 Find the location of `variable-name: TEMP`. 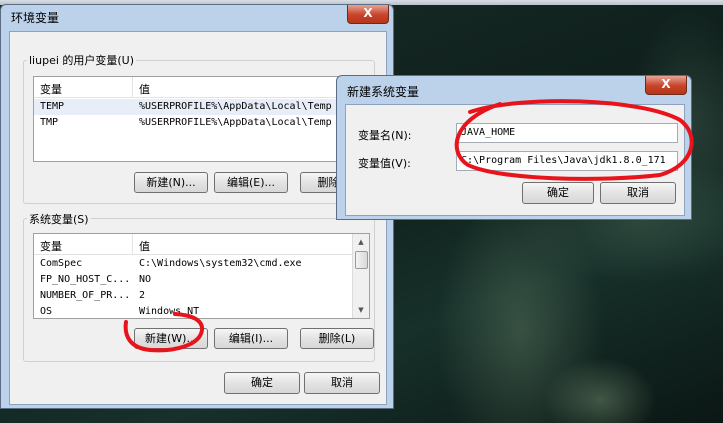

variable-name: TEMP is located at coordinates (52, 106).